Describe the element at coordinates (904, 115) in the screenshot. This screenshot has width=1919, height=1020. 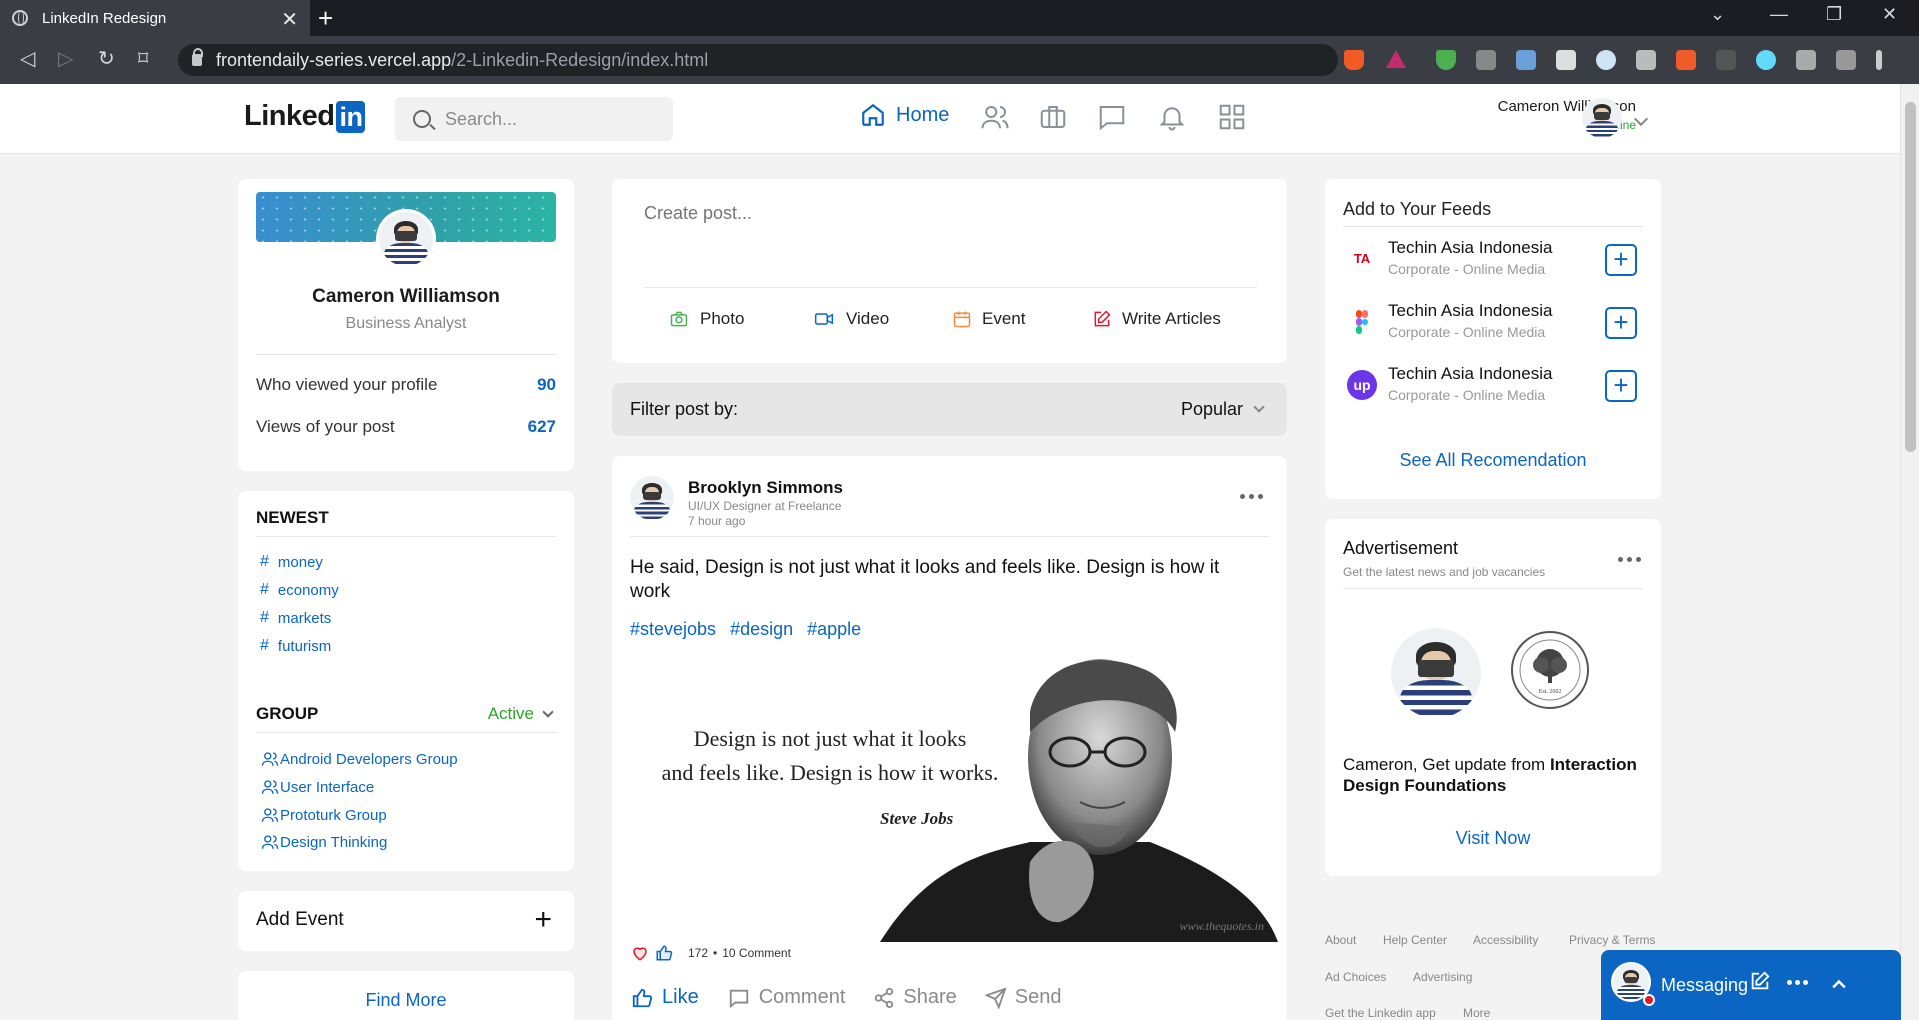
I see `nav-home: Home` at that location.